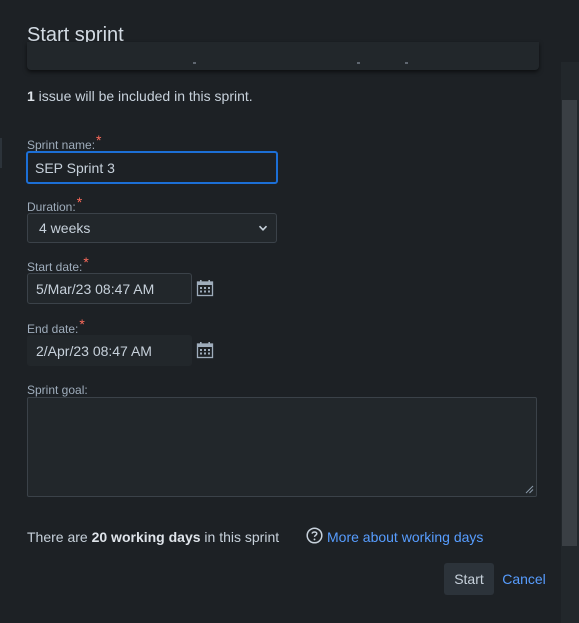  What do you see at coordinates (51, 207) in the screenshot?
I see `duration-label-text: Duration:` at bounding box center [51, 207].